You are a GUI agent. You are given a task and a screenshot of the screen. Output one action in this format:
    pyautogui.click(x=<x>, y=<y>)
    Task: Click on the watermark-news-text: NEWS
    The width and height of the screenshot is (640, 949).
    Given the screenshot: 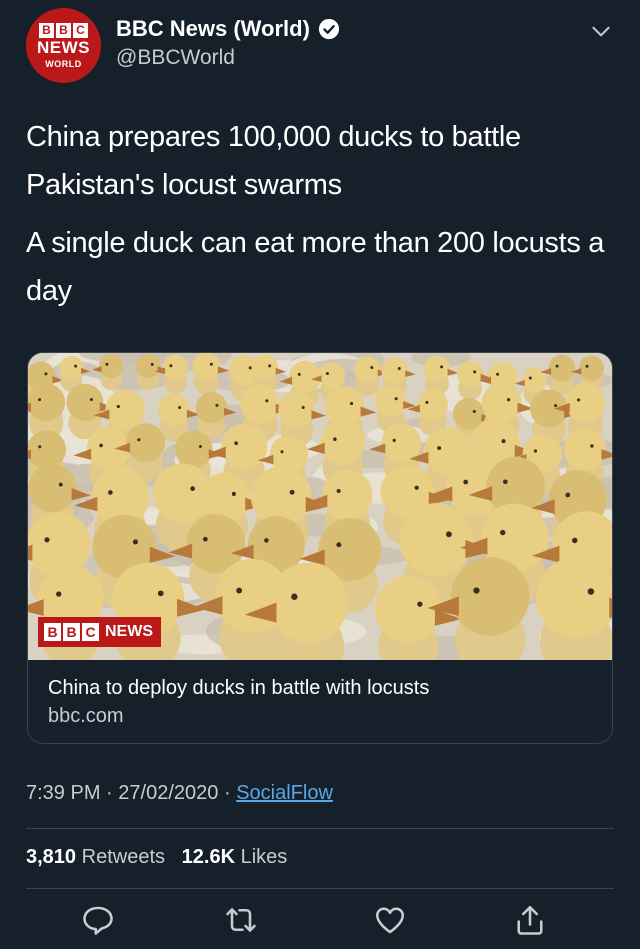 What is the action you would take?
    pyautogui.click(x=129, y=631)
    